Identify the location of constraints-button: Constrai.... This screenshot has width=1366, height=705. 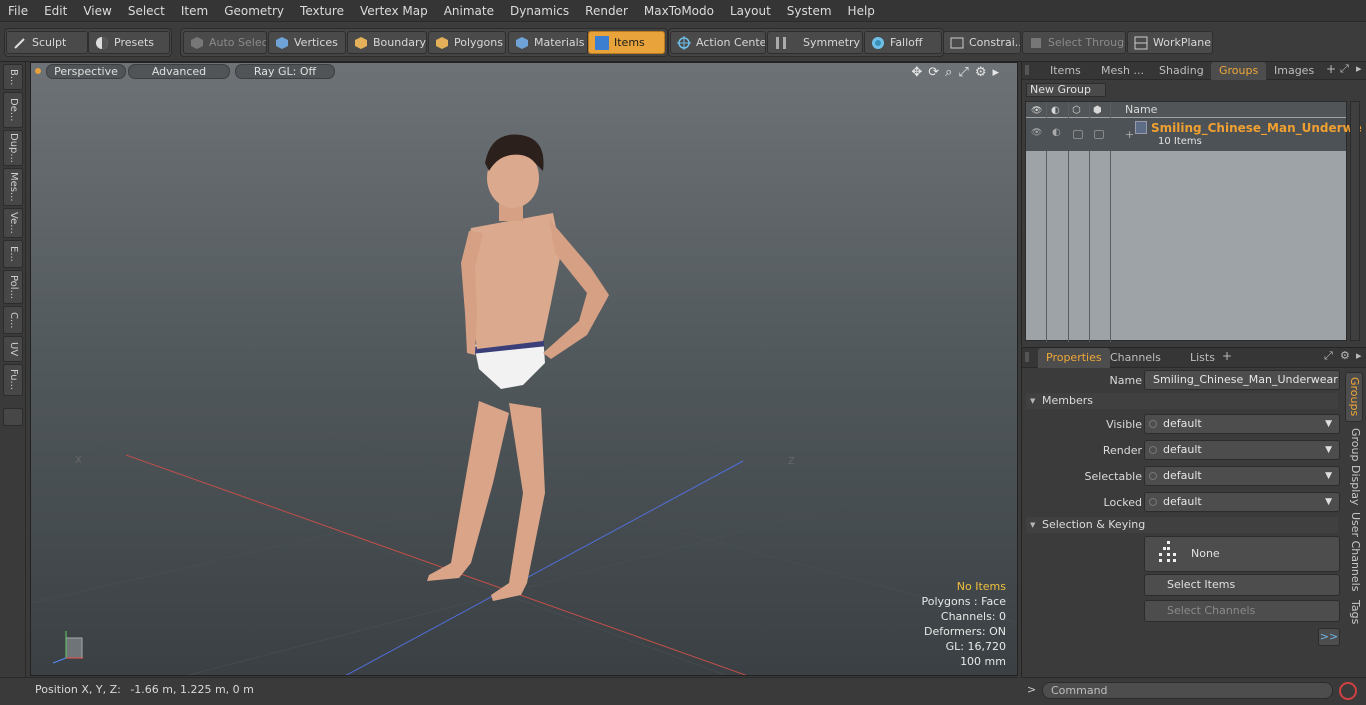
(982, 42).